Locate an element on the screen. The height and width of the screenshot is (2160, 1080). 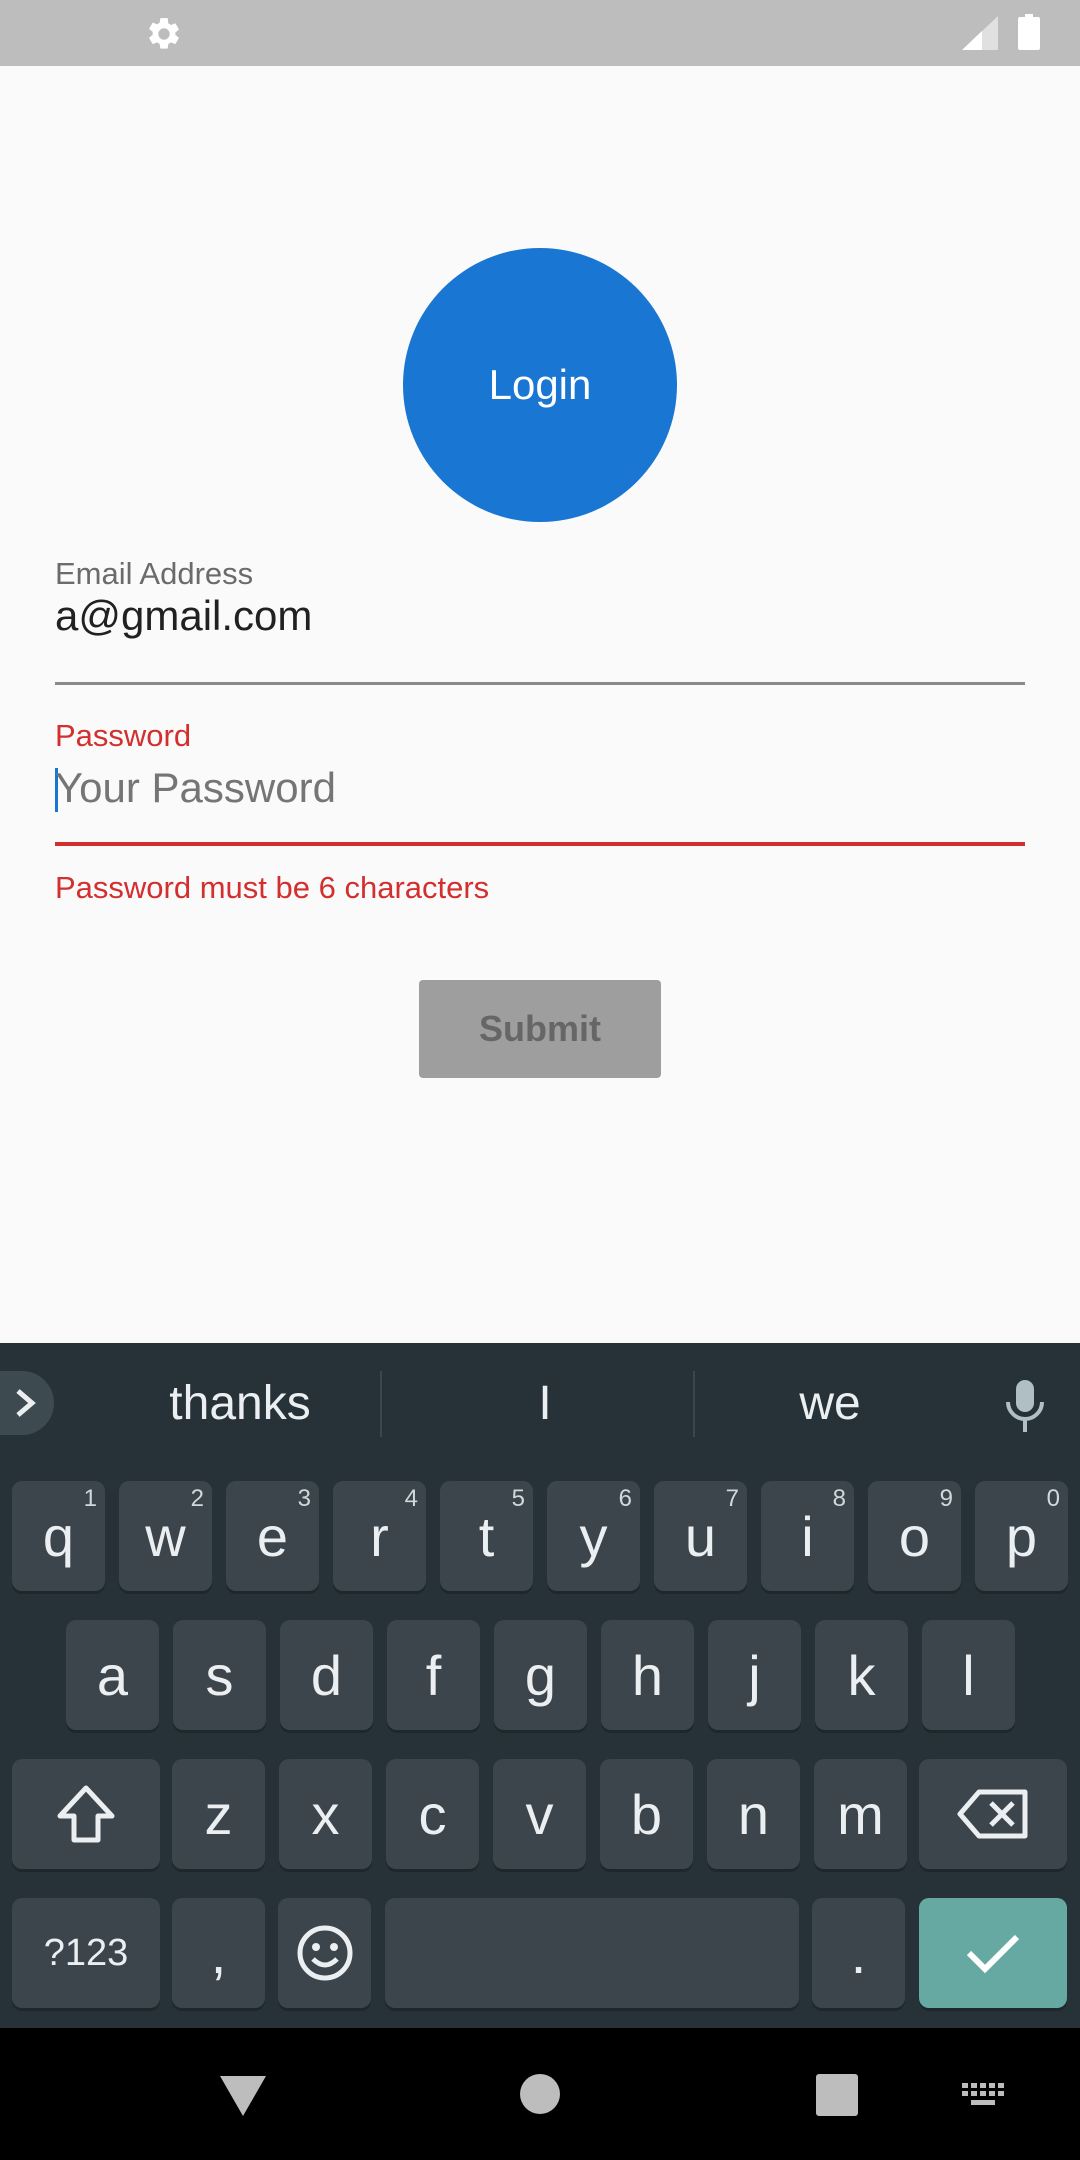
key-s: s is located at coordinates (219, 1675).